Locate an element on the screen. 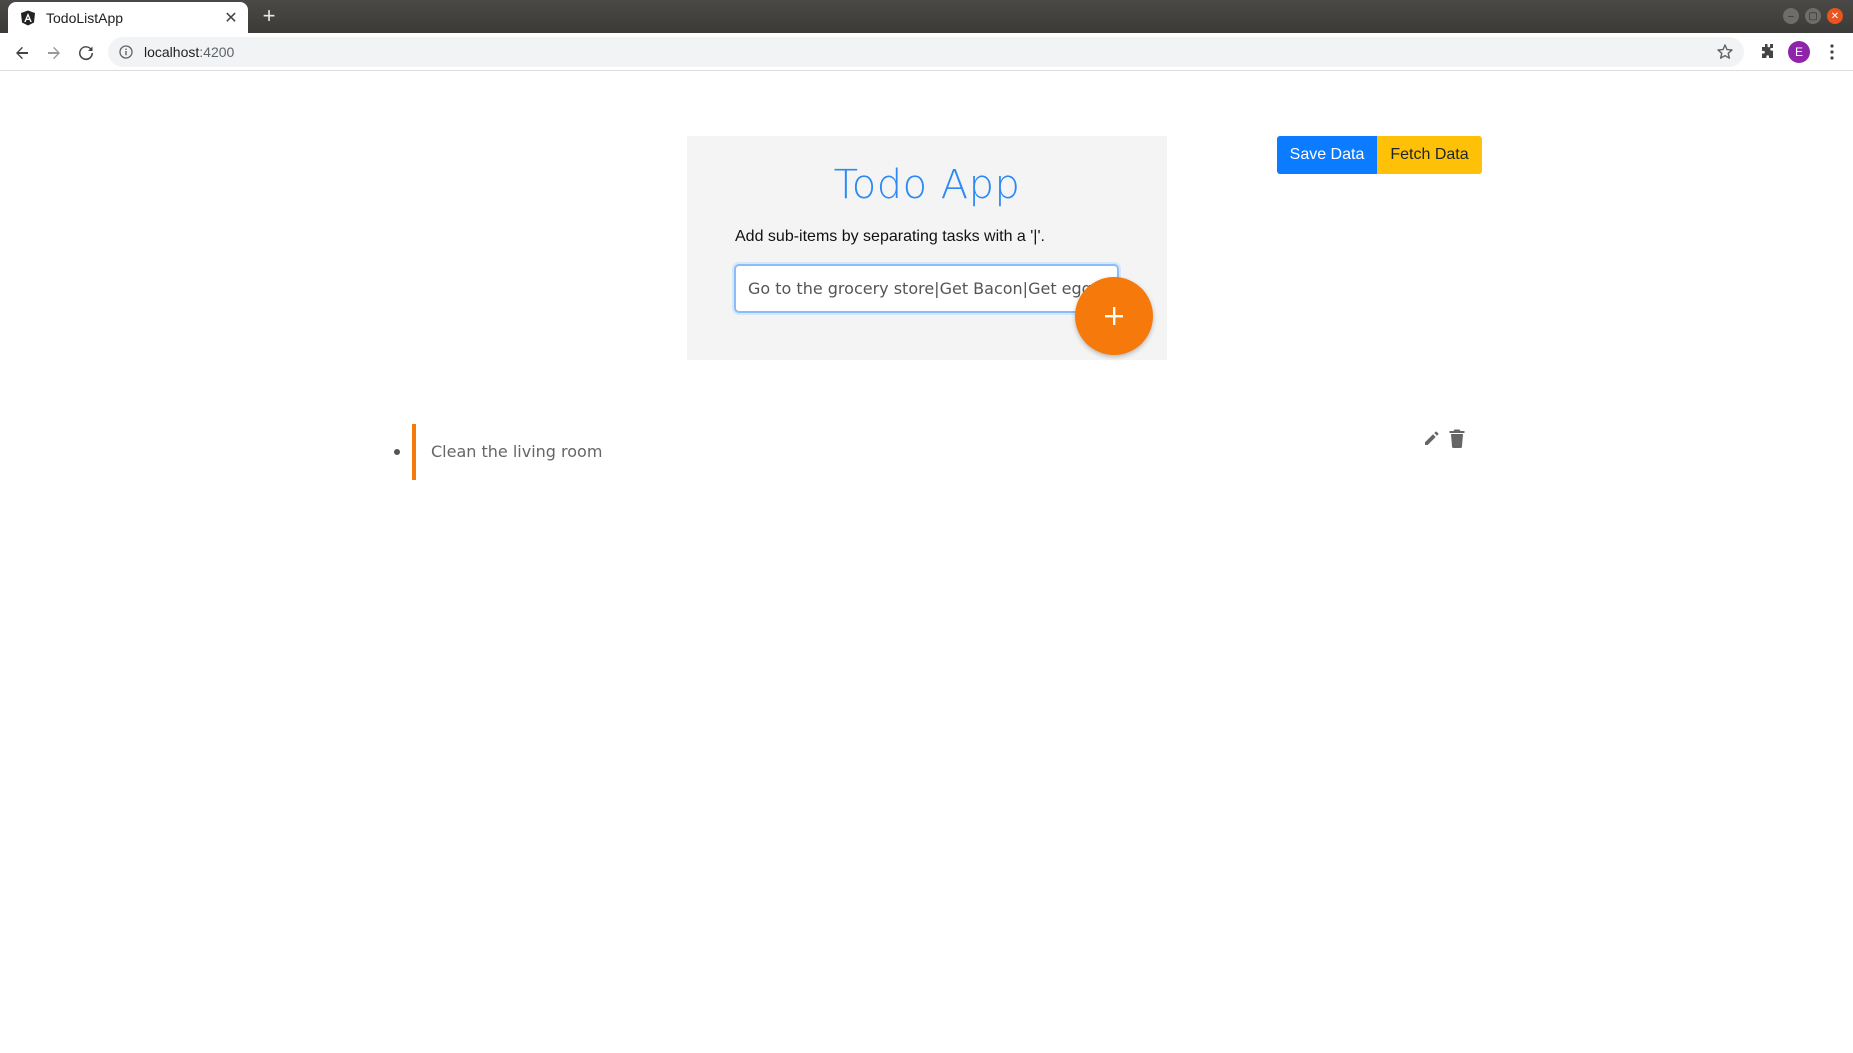  new-tab-icon: + is located at coordinates (269, 16).